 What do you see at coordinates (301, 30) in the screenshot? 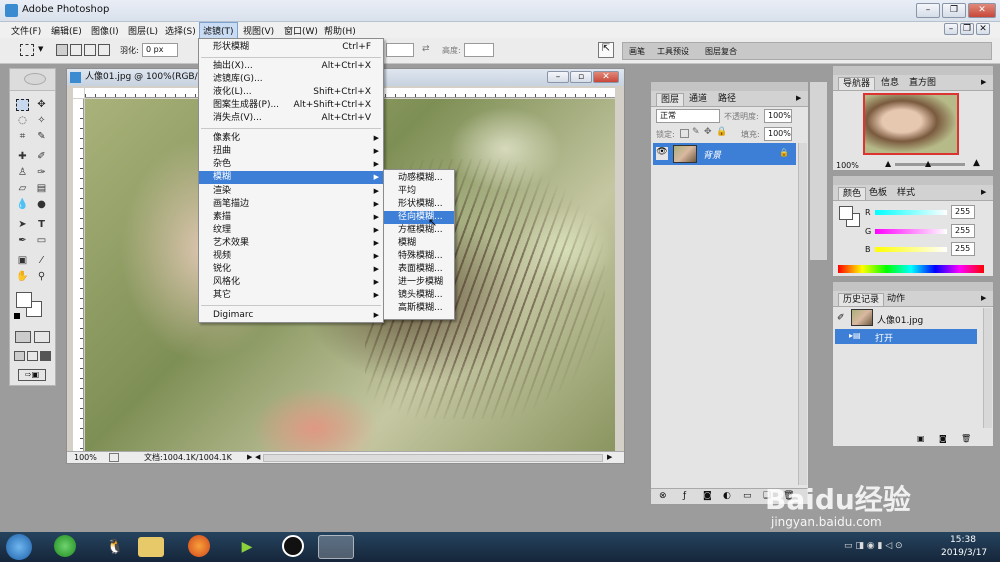
I see `menu-window: 窗口(W)` at bounding box center [301, 30].